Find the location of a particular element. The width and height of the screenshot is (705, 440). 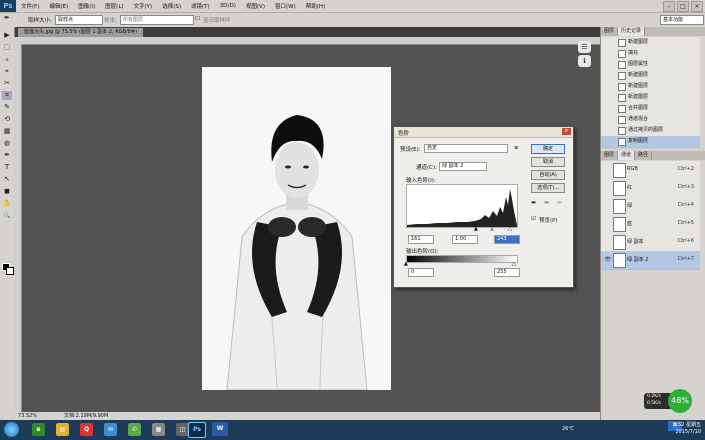

tab-channels: 通道 is located at coordinates (627, 155).